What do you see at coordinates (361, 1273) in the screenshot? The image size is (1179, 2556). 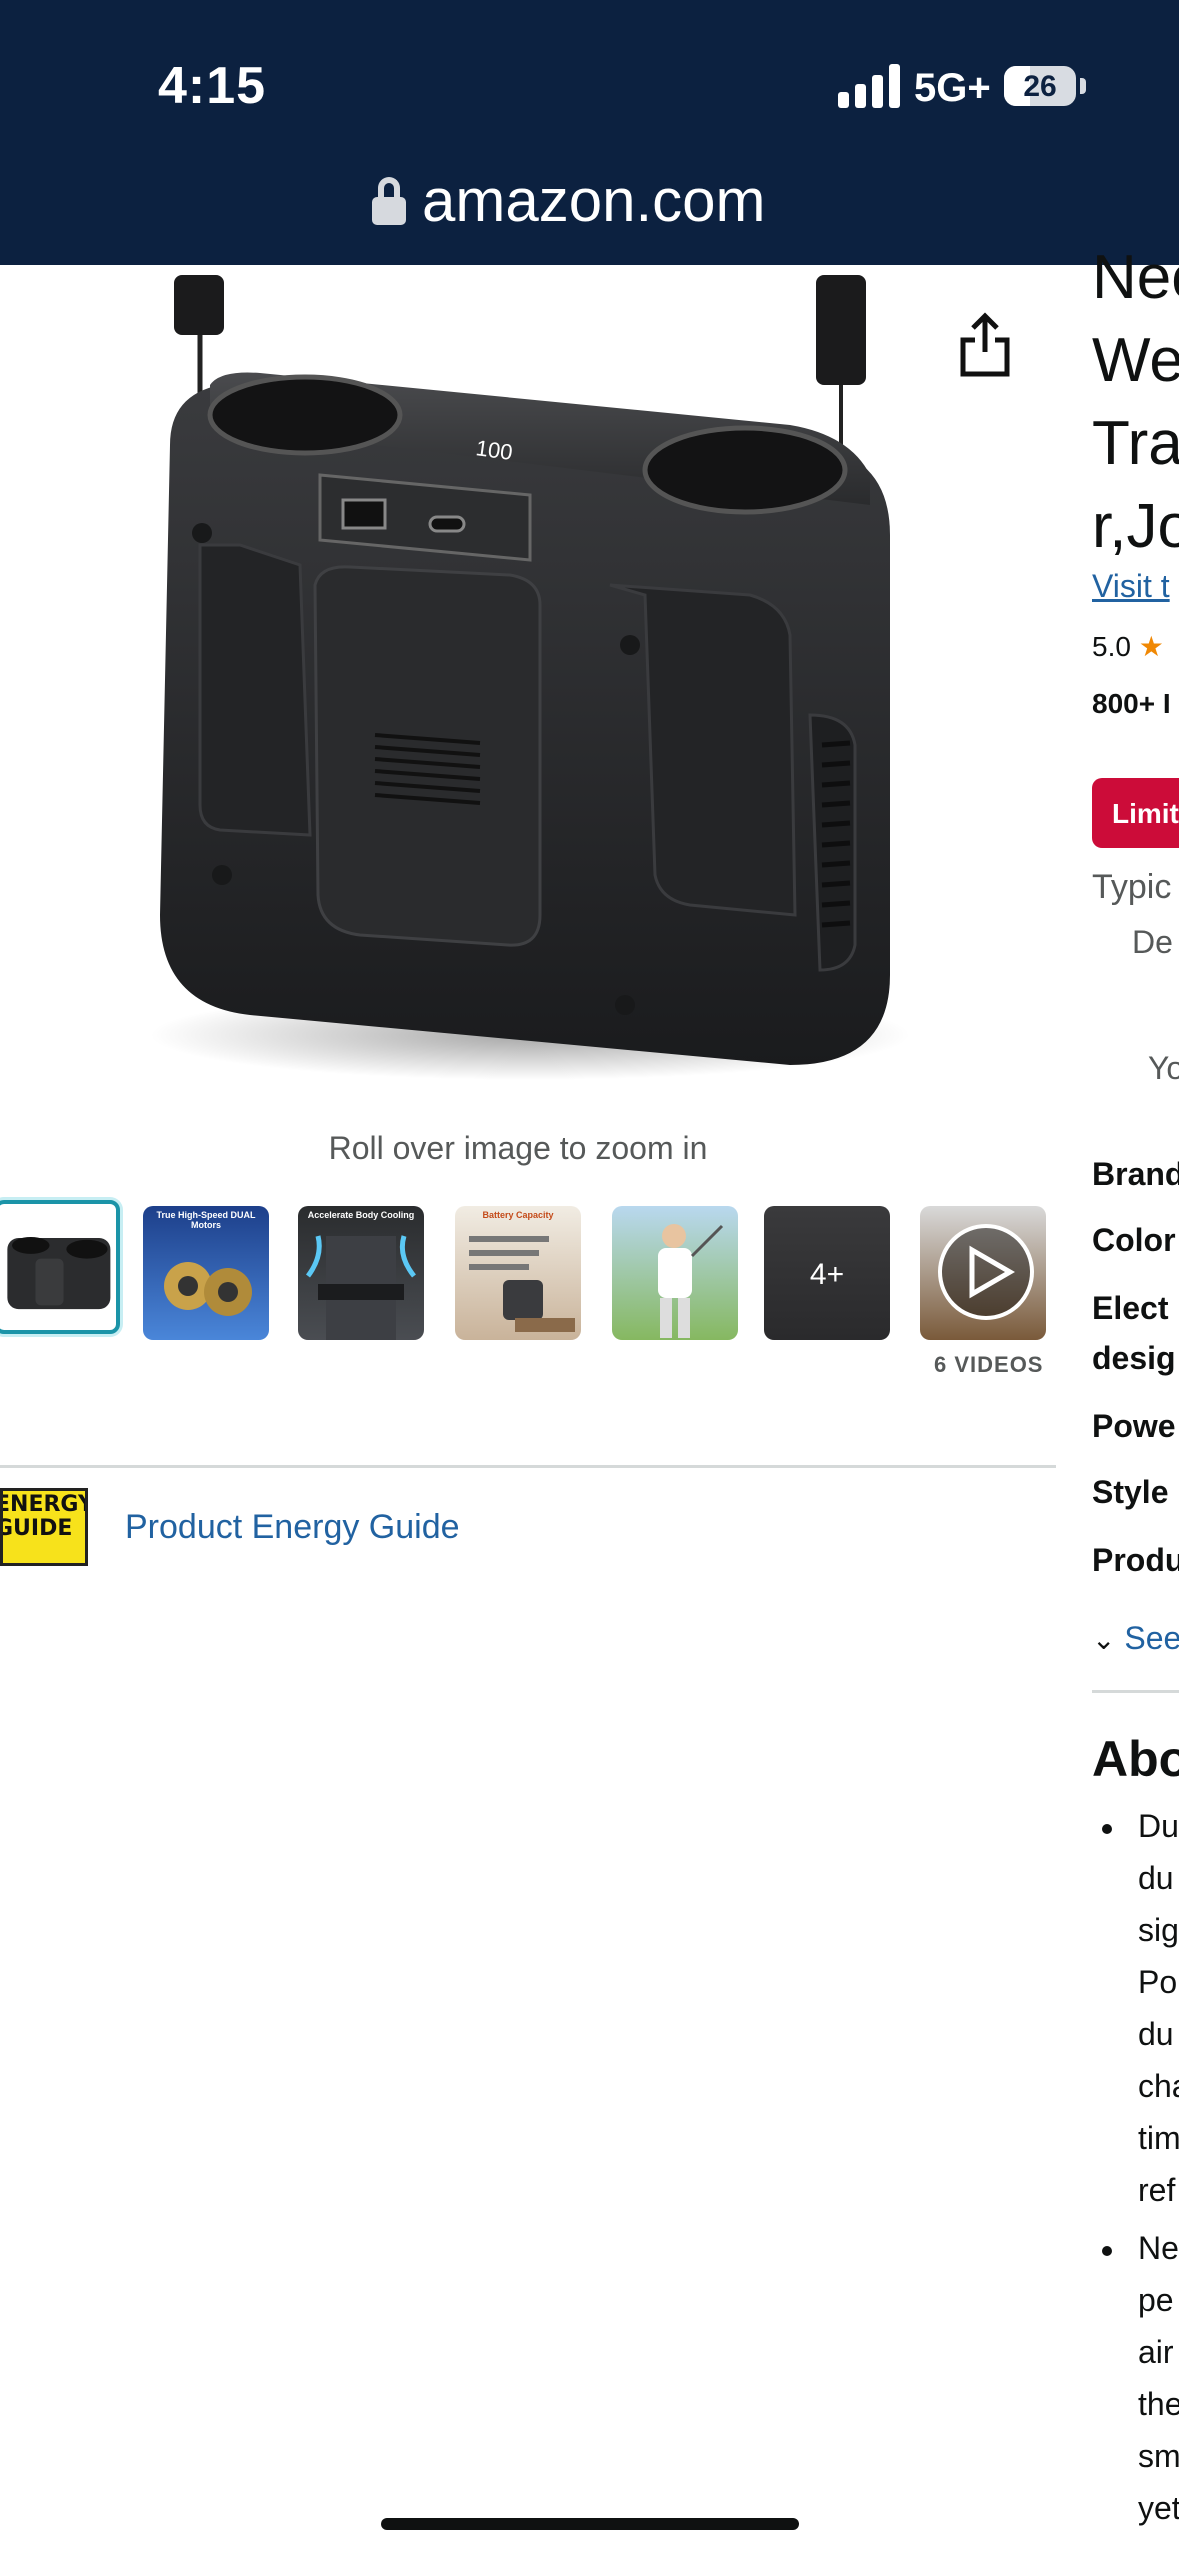 I see `thumbnail-3: Accelerate Body Cooling` at bounding box center [361, 1273].